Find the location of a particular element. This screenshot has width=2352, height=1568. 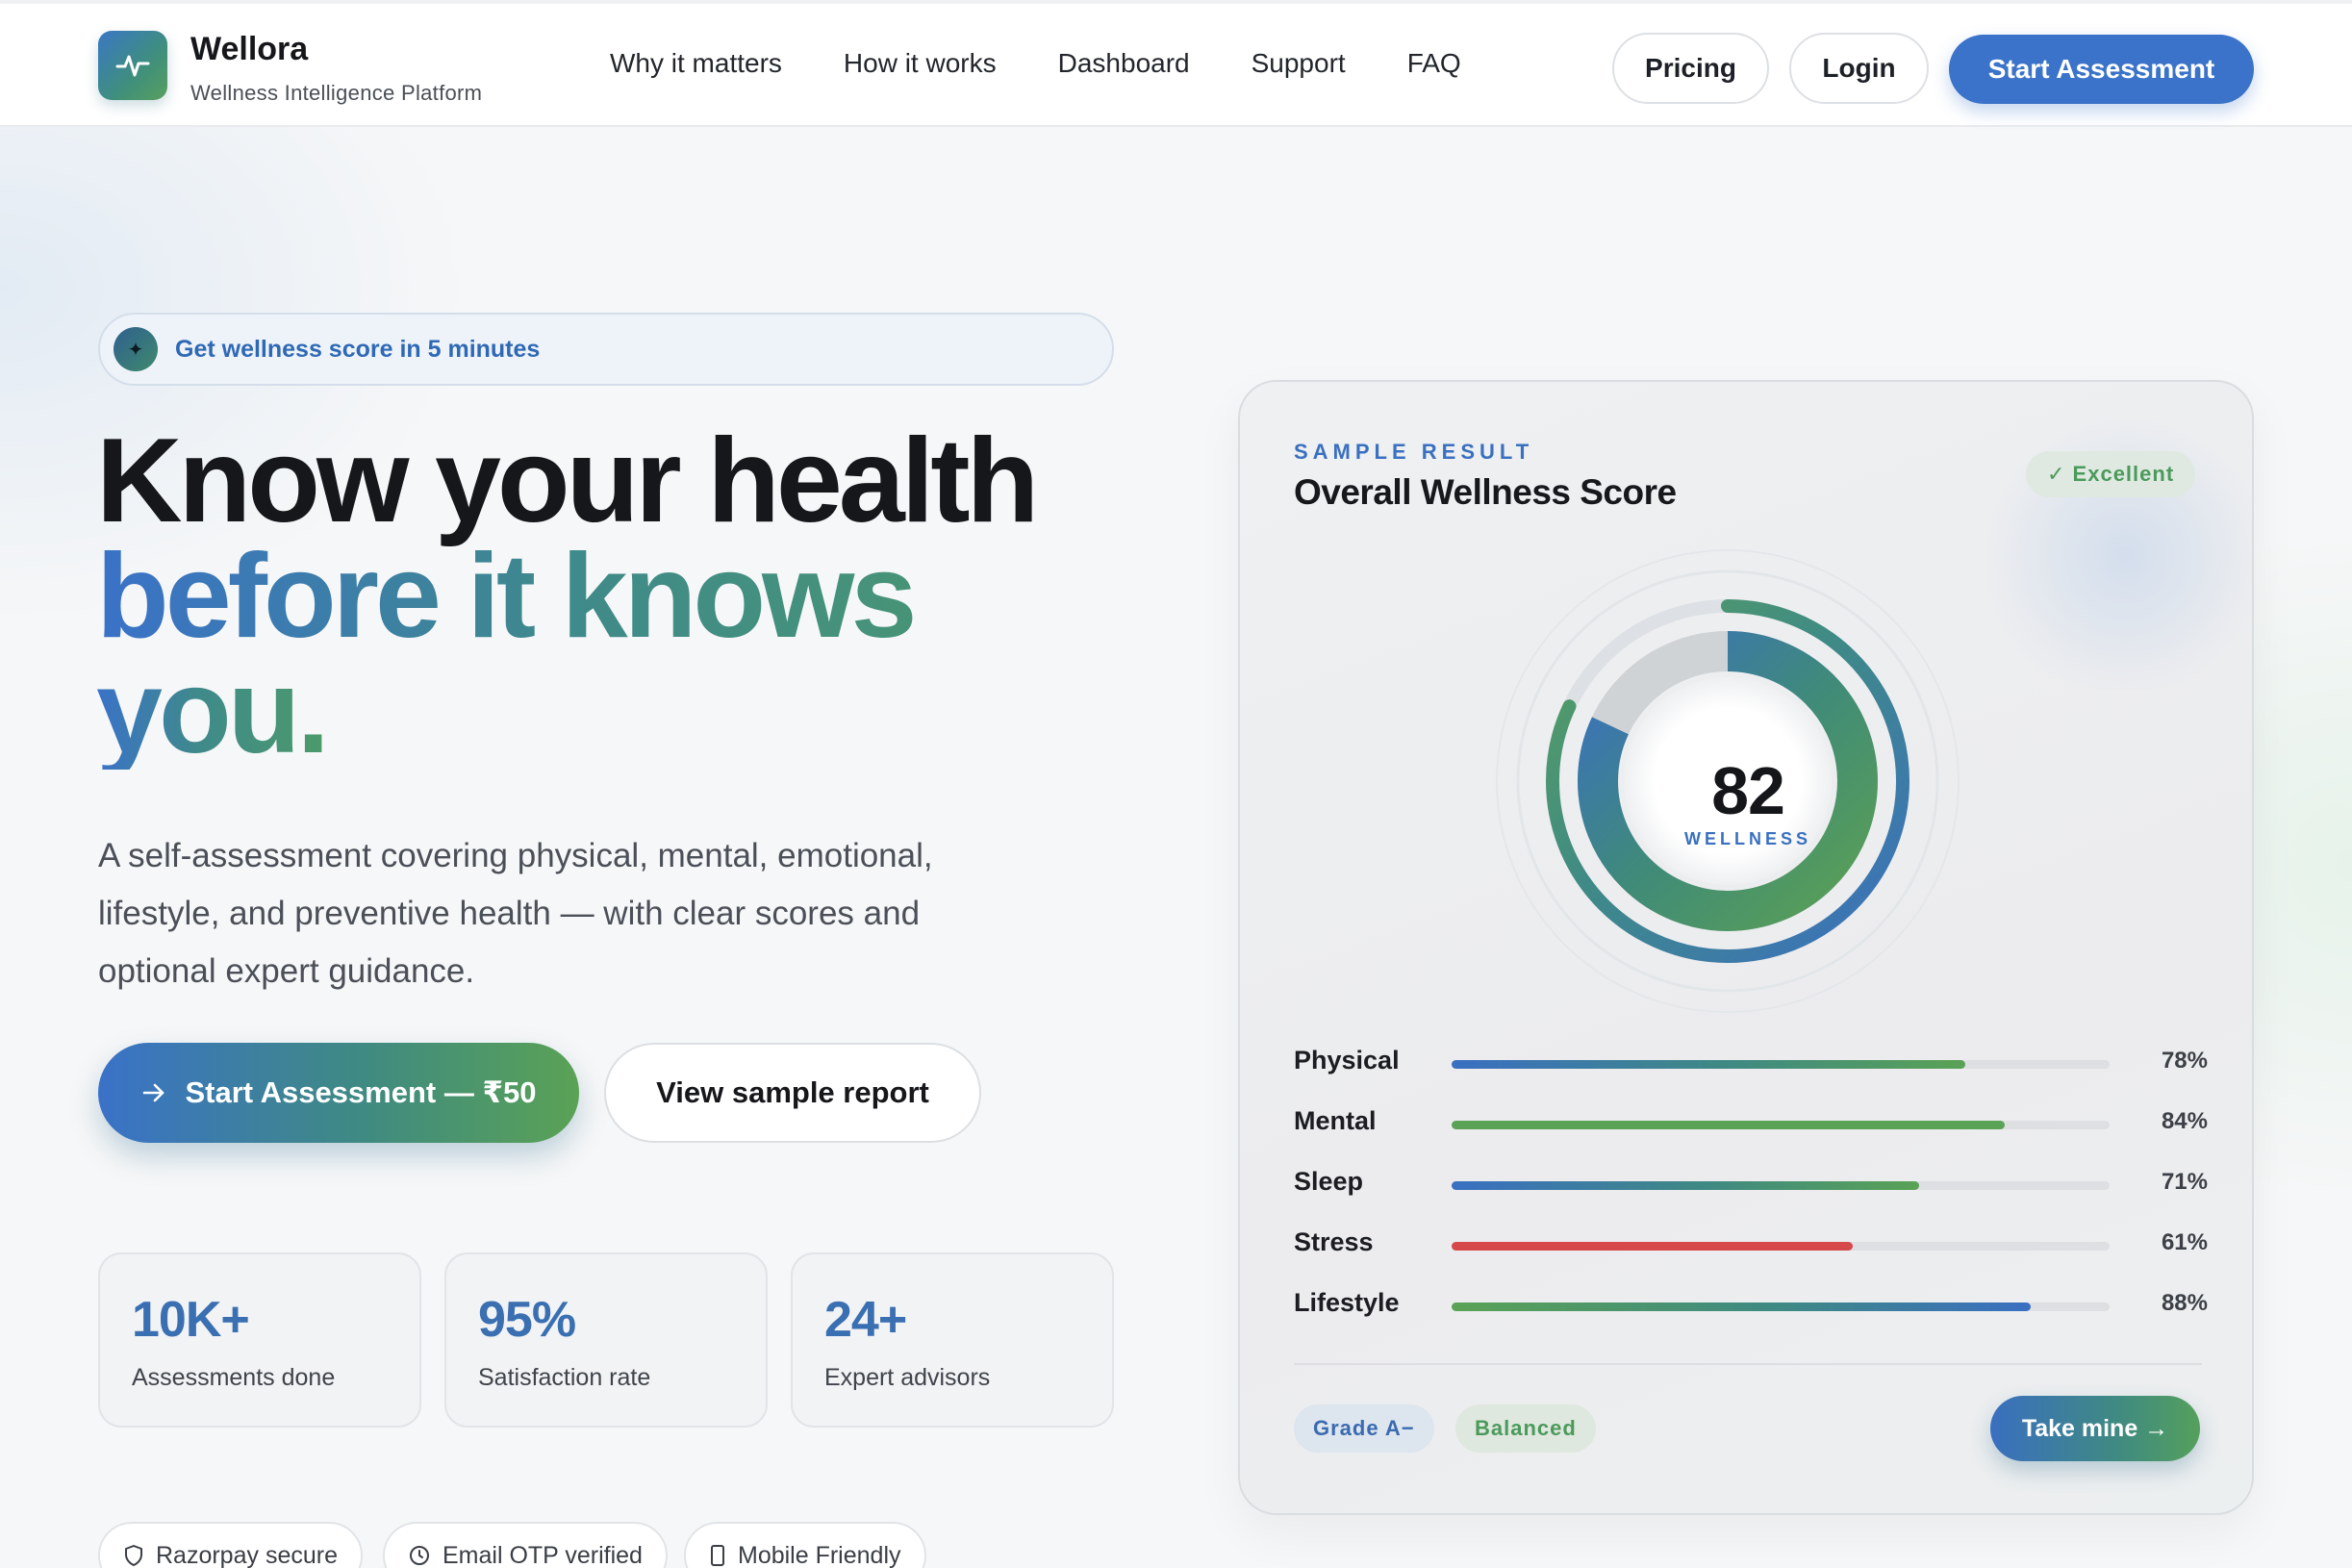

result-card-title: Overall Wellness Score is located at coordinates (1485, 492).